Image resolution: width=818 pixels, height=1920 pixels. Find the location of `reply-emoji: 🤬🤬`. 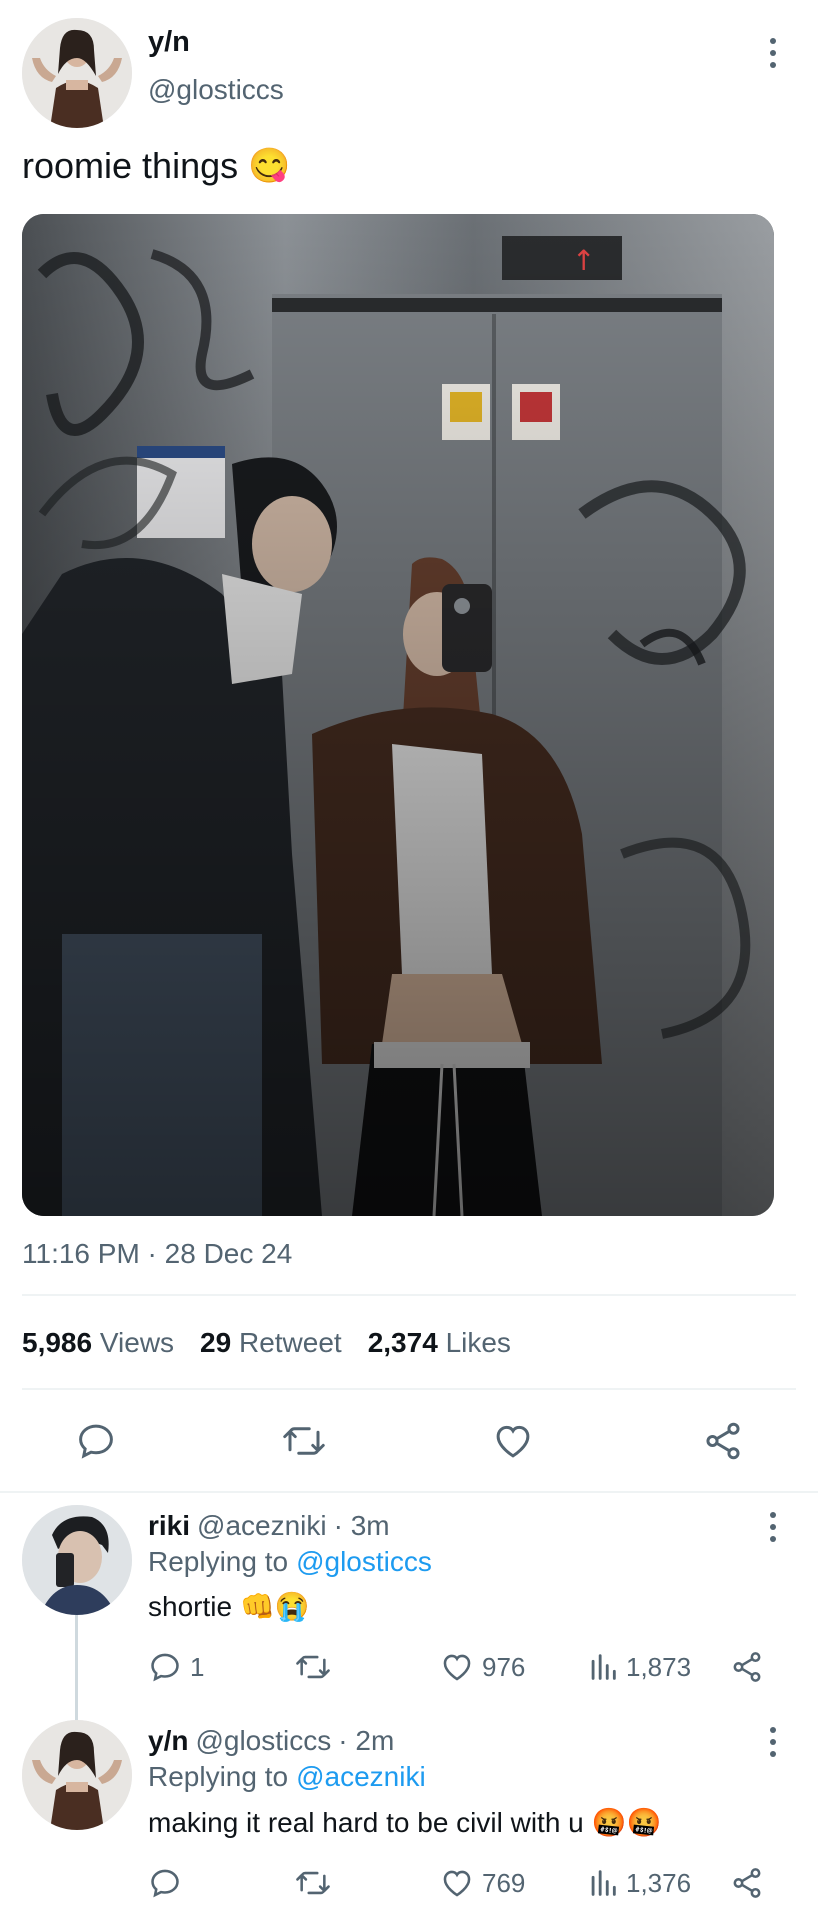

reply-emoji: 🤬🤬 is located at coordinates (626, 1822).